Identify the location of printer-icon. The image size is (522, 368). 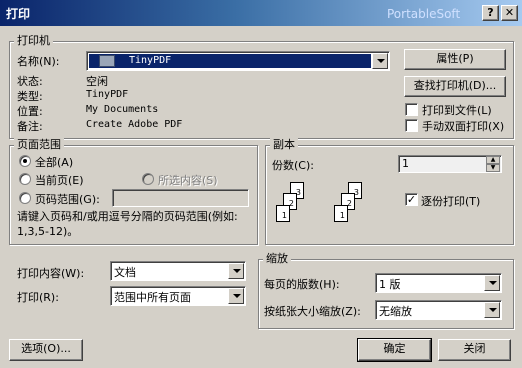
(107, 61).